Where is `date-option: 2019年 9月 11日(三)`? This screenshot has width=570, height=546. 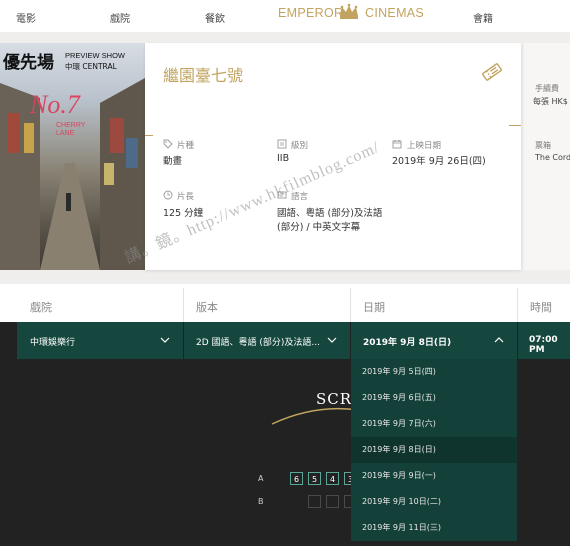 date-option: 2019年 9月 11日(三) is located at coordinates (434, 528).